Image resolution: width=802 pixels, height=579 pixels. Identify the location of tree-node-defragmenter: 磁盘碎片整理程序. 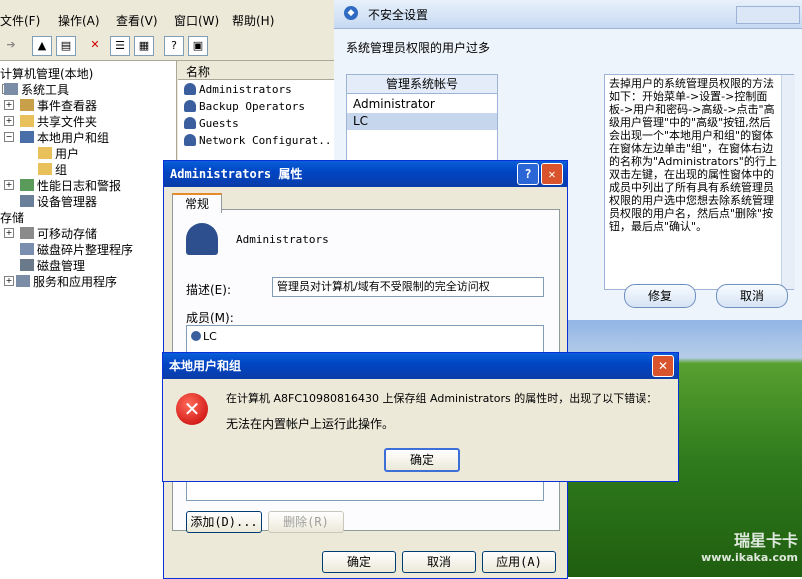
(76, 249).